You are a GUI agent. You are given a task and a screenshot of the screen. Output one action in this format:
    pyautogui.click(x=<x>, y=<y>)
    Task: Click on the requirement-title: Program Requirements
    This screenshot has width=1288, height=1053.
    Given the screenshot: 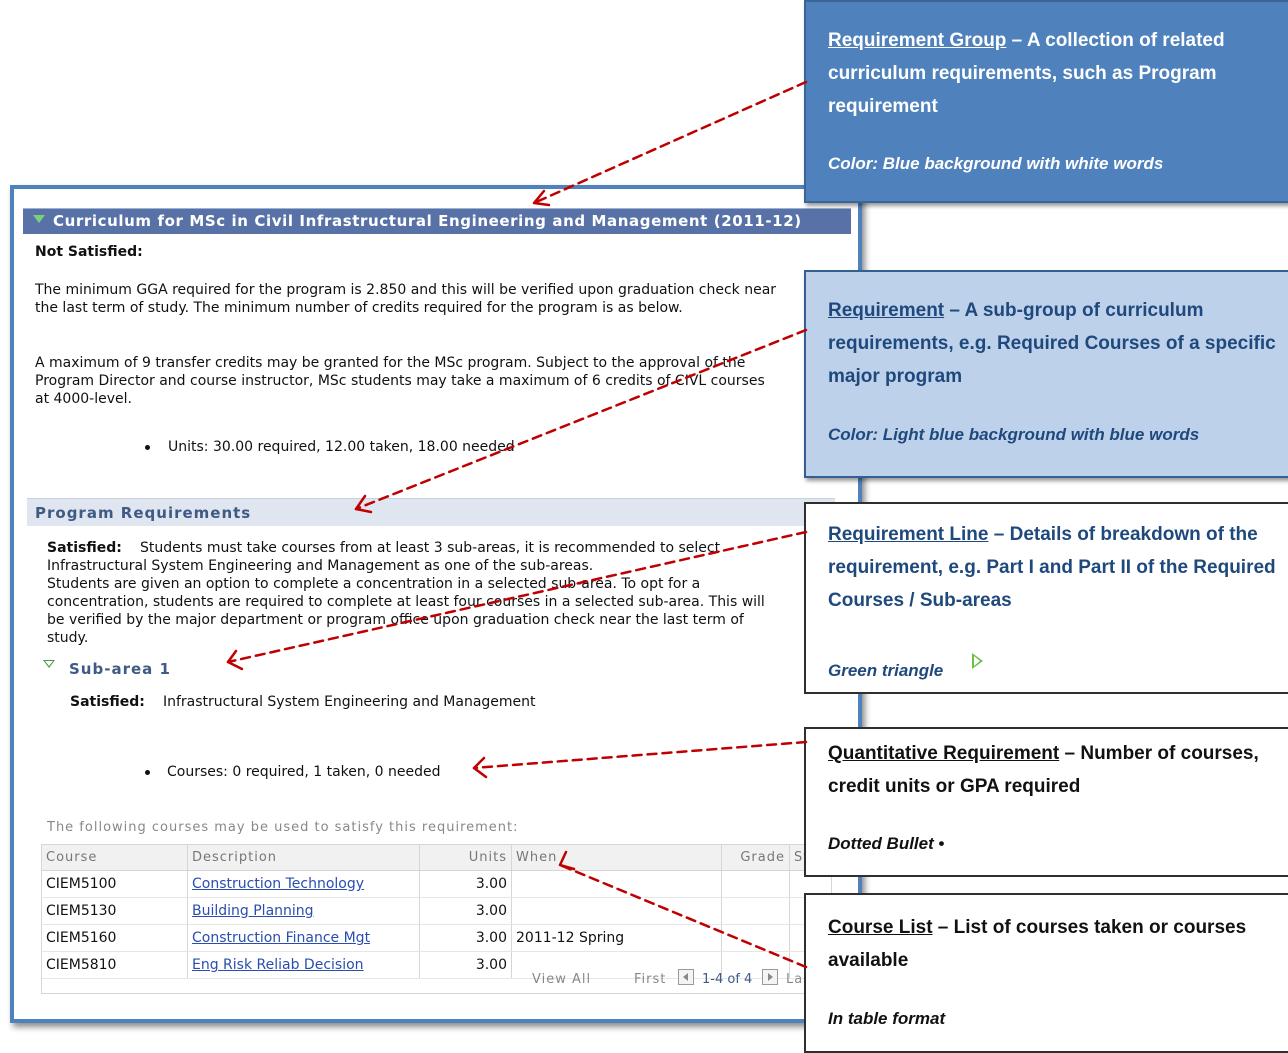 What is the action you would take?
    pyautogui.click(x=143, y=513)
    